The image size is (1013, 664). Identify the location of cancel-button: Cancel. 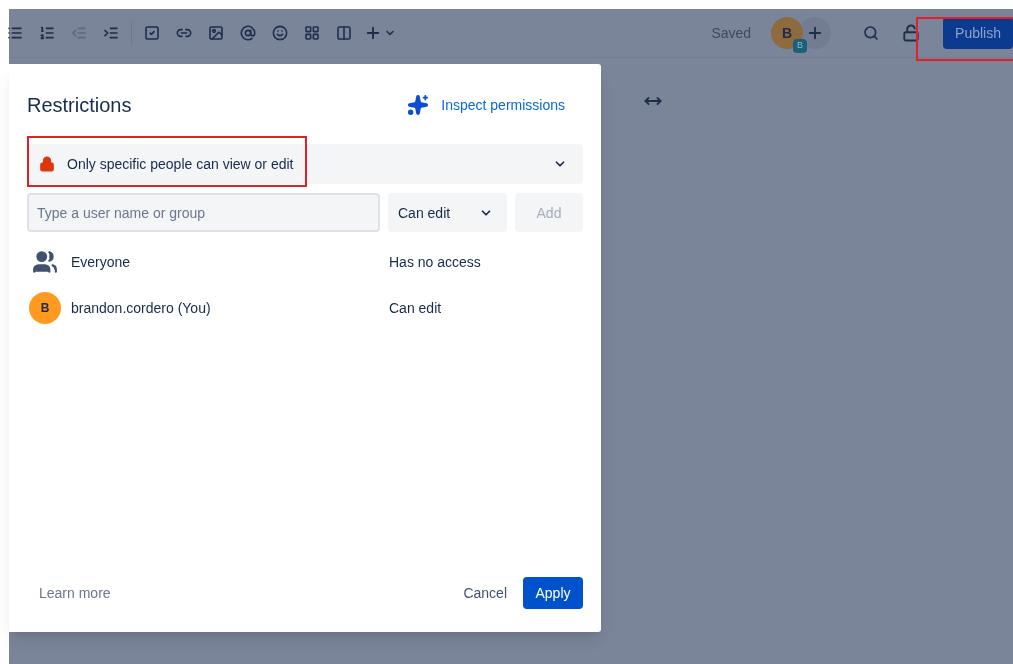
(485, 593).